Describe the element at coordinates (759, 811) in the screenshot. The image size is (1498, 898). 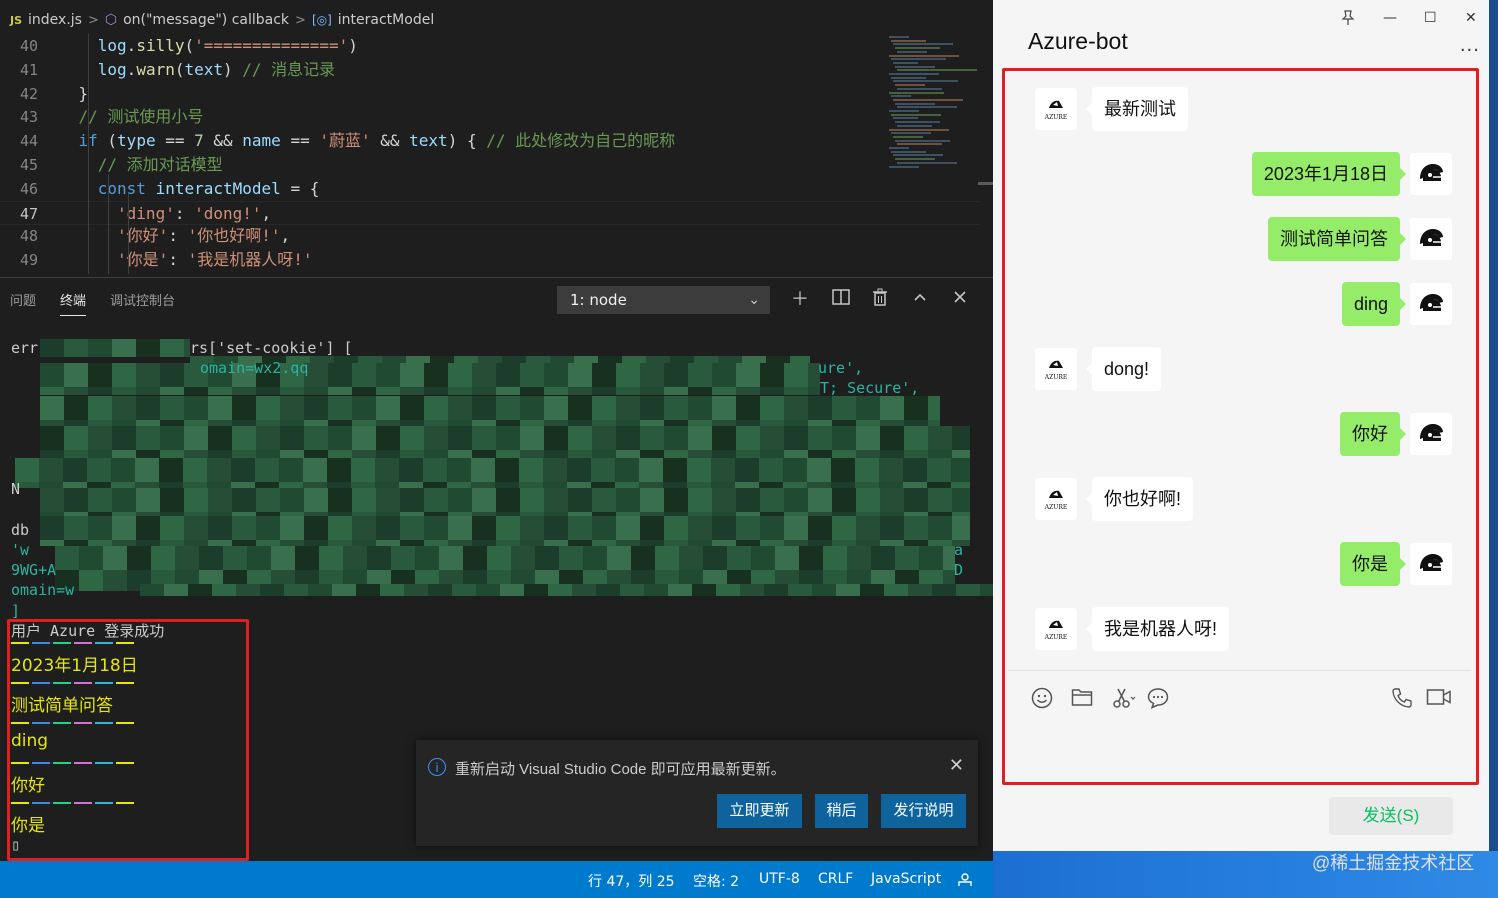
I see `update-now-button: 立即更新` at that location.